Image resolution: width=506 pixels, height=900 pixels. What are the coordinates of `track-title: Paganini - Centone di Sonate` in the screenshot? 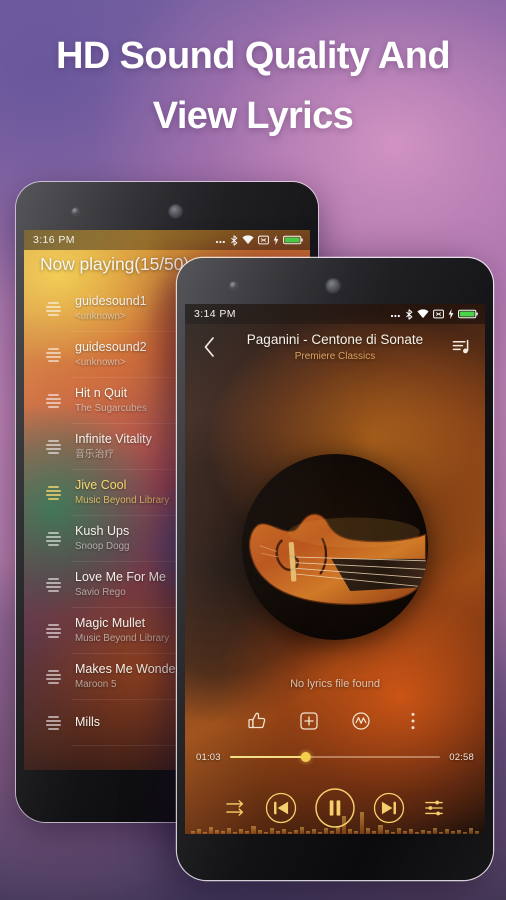 It's located at (335, 339).